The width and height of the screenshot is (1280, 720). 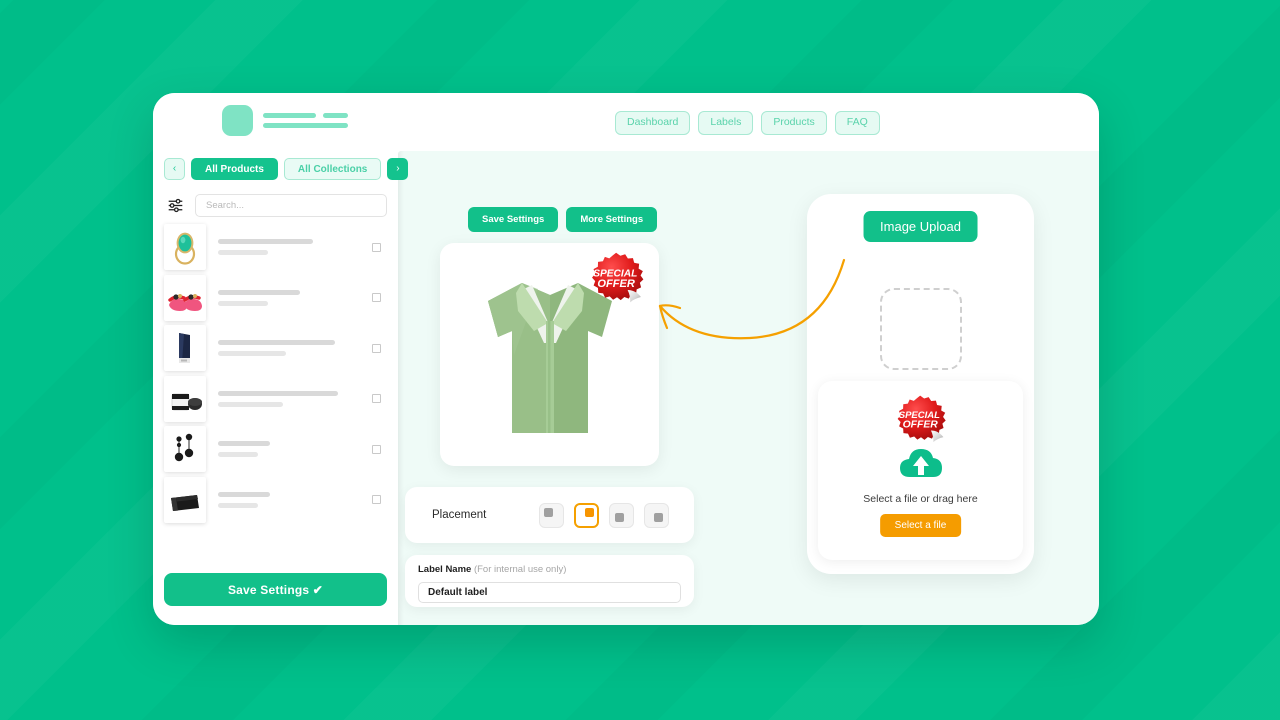 I want to click on sliders-icon, so click(x=175, y=205).